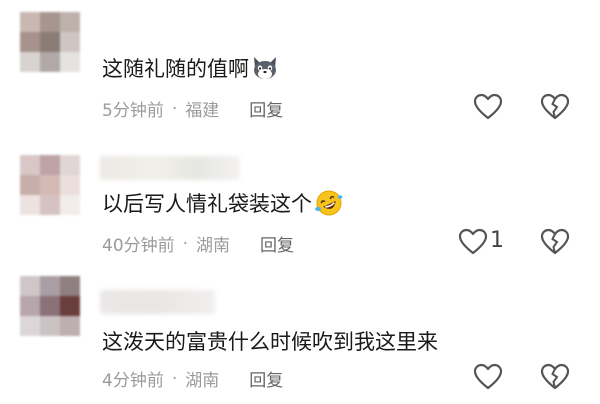 The image size is (600, 404). I want to click on like-count: 1, so click(497, 240).